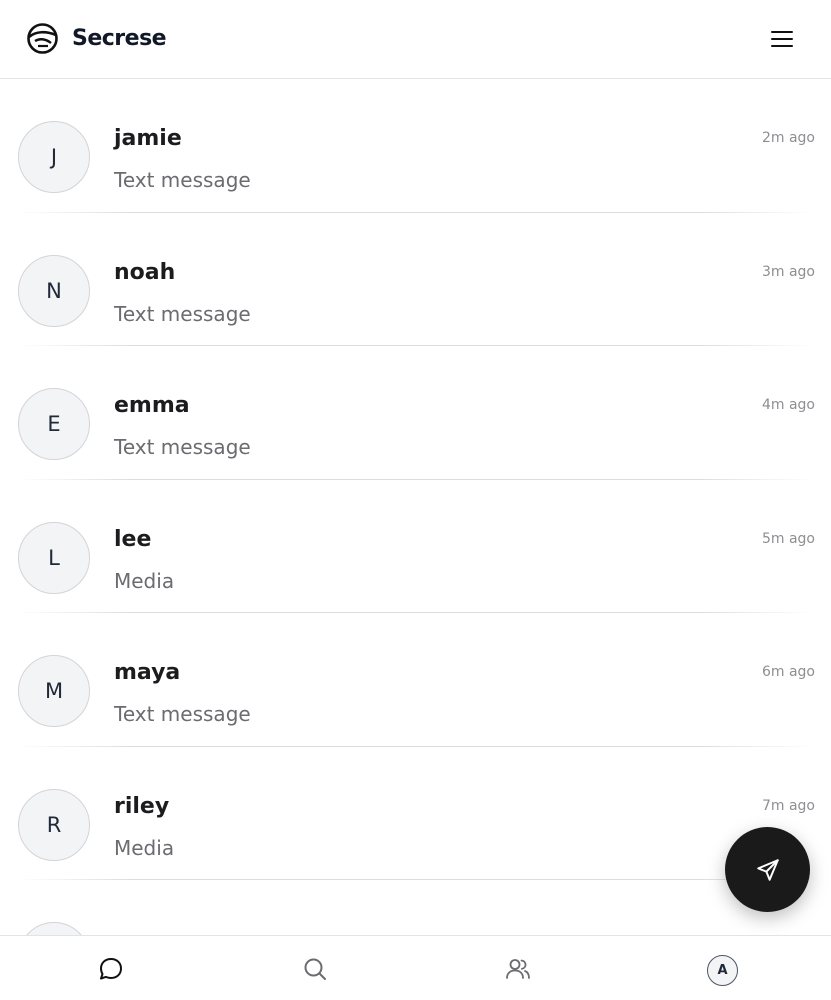  What do you see at coordinates (54, 157) in the screenshot?
I see `avatar: J` at bounding box center [54, 157].